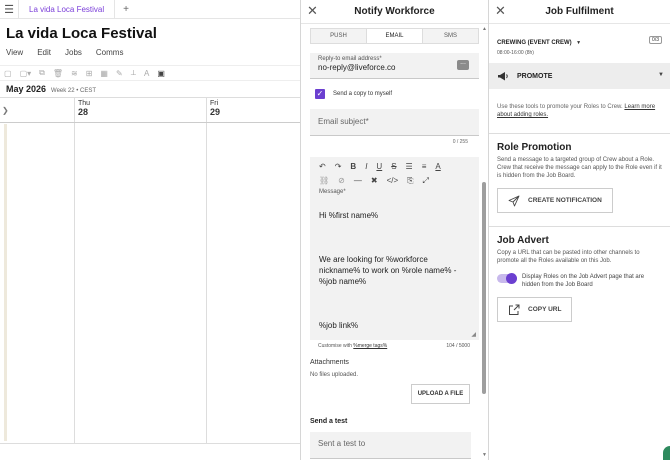  Describe the element at coordinates (329, 362) in the screenshot. I see `attachments-heading: Attachments` at that location.